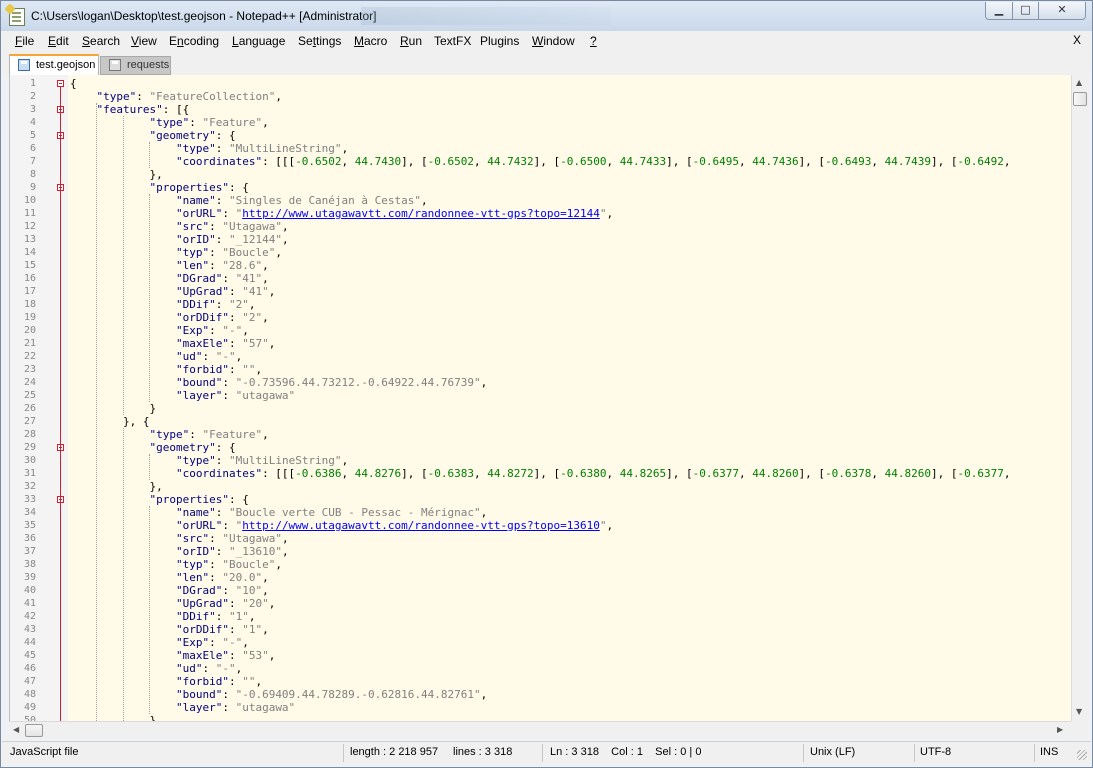  I want to click on code-text: "layer": "utagawa", so click(182, 707).